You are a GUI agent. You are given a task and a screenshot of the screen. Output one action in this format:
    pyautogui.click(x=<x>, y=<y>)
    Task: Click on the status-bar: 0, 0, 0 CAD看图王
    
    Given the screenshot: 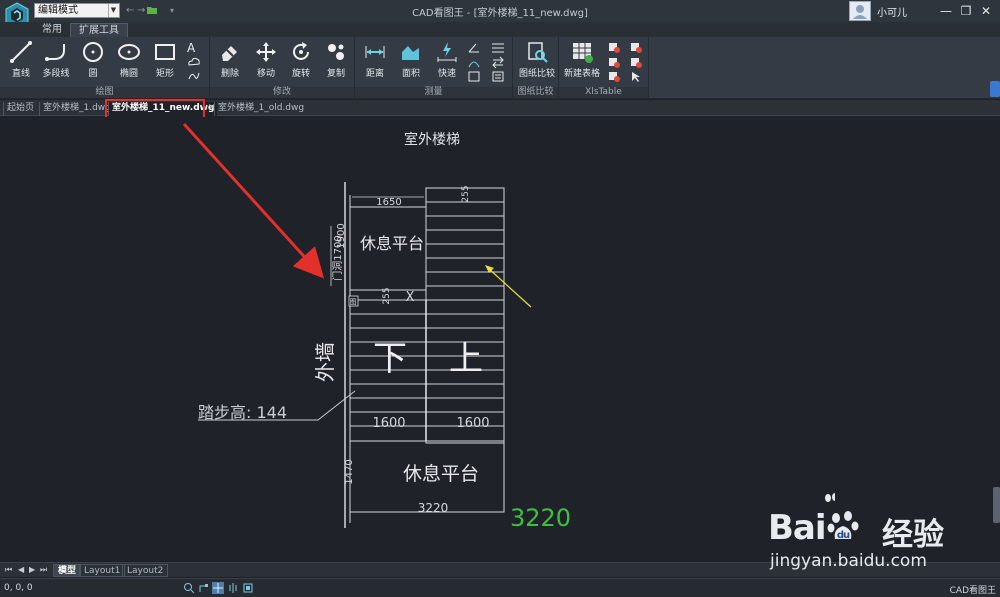 What is the action you would take?
    pyautogui.click(x=500, y=587)
    